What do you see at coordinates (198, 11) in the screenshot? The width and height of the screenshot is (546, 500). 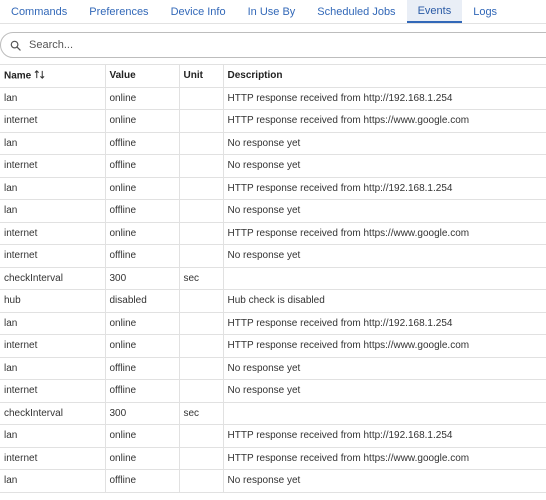 I see `tab-device-info: Device Info` at bounding box center [198, 11].